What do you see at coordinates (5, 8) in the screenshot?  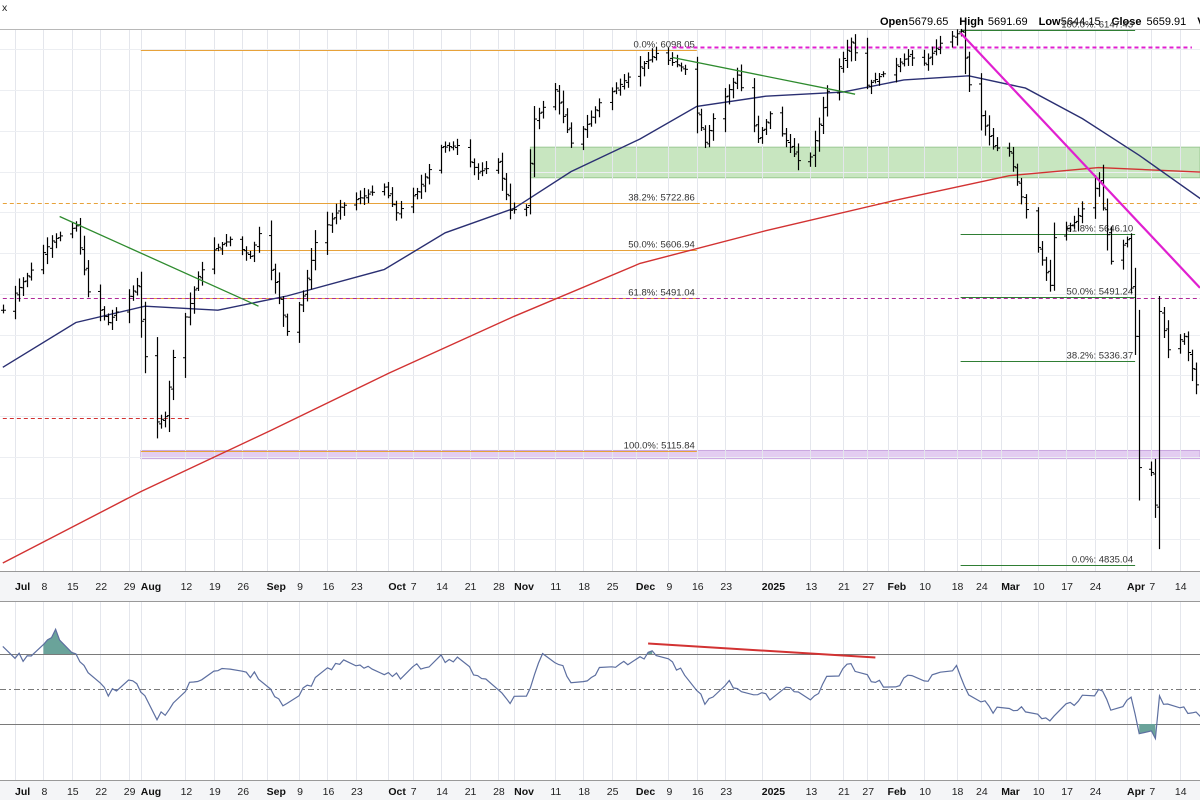 I see `close-icon: x` at bounding box center [5, 8].